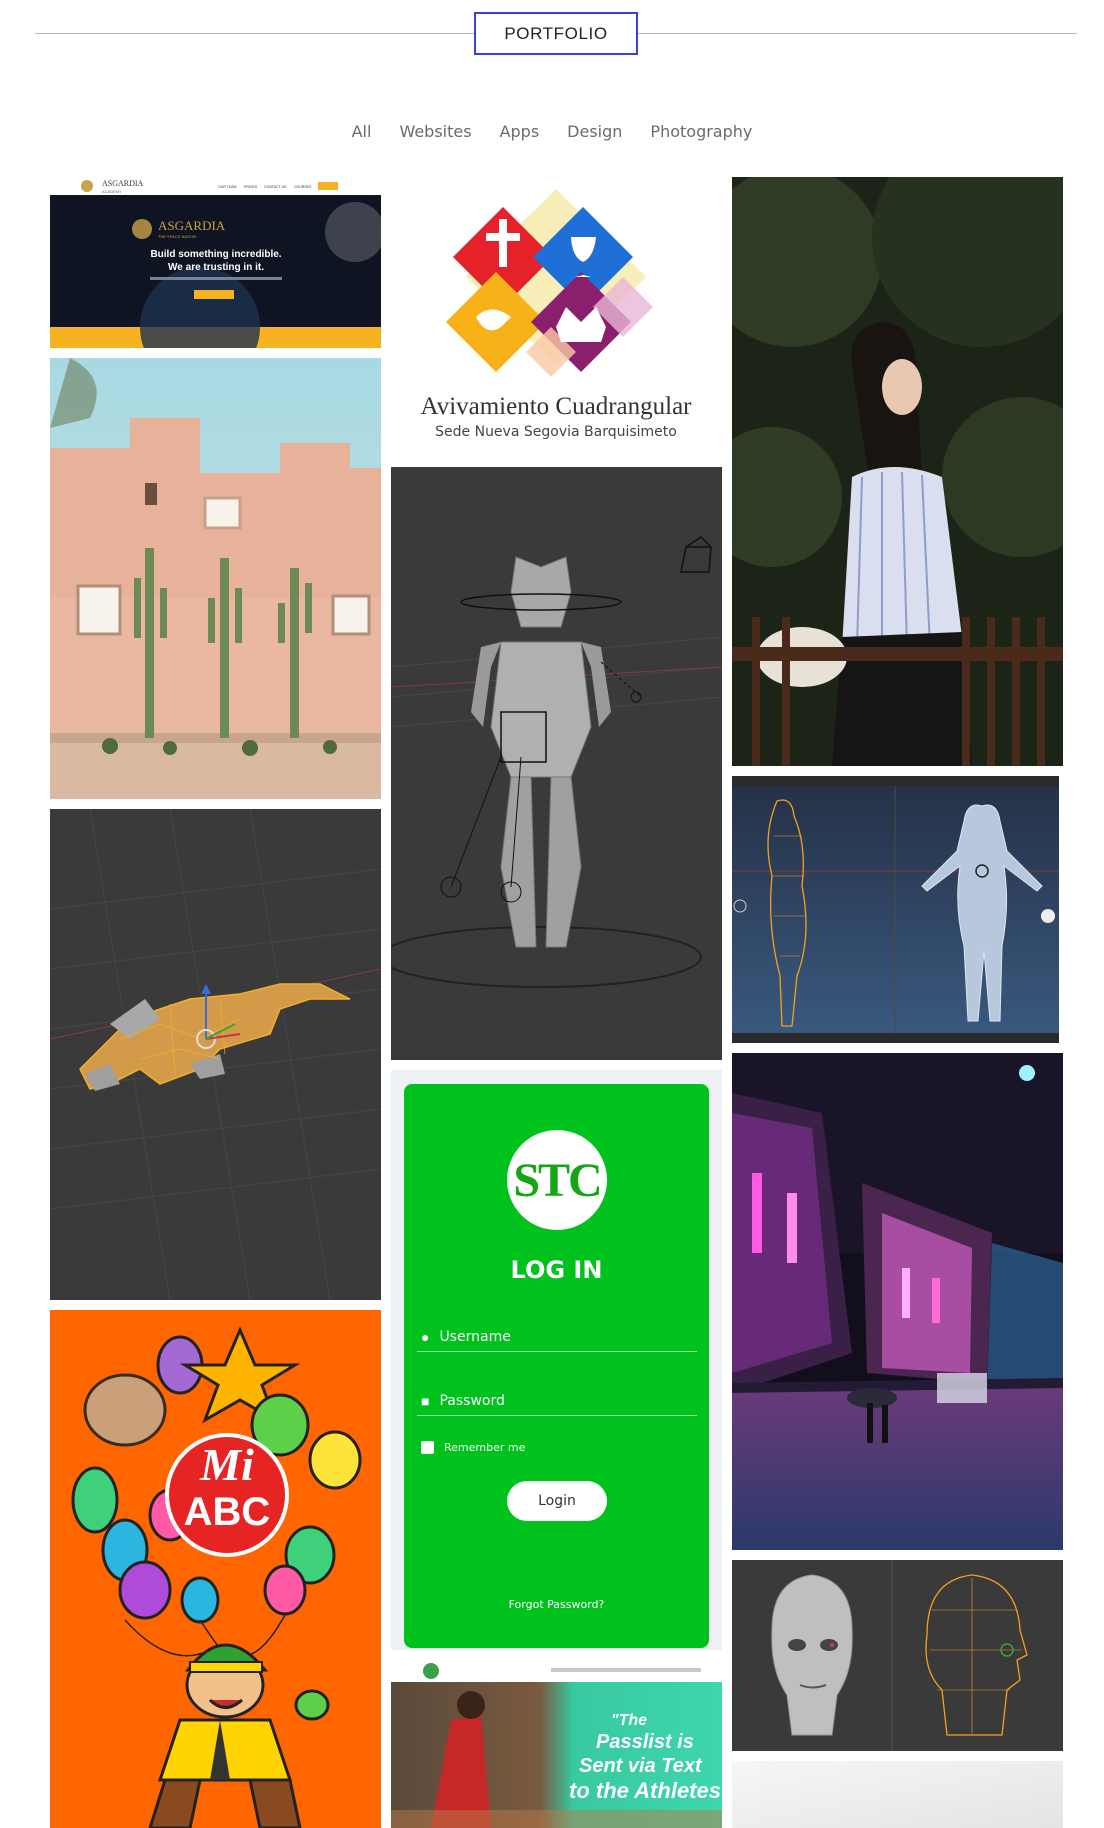 This screenshot has height=1828, width=1104. Describe the element at coordinates (556, 432) in the screenshot. I see `church-sub: Sede Nueva Segovia Barquisimeto` at that location.